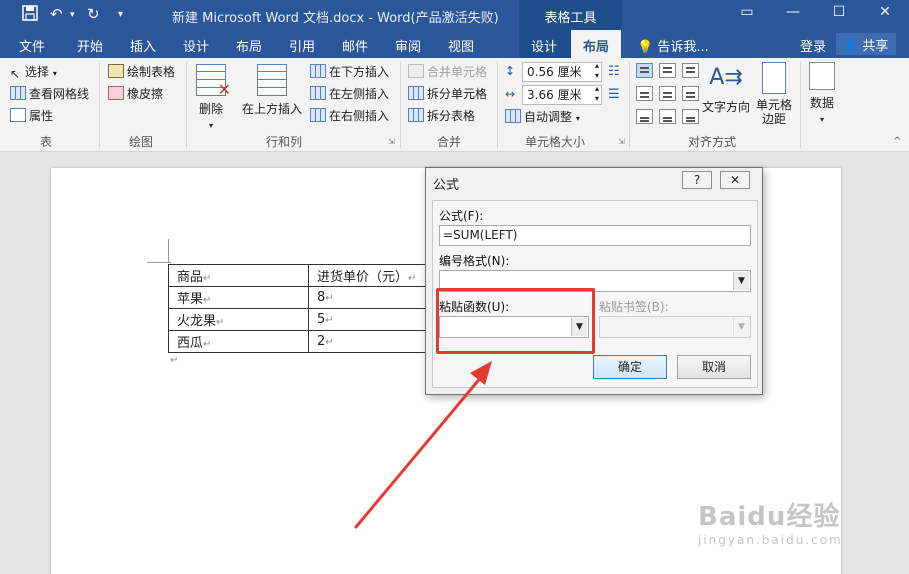 The width and height of the screenshot is (909, 574). I want to click on tab-file: 文件, so click(32, 44).